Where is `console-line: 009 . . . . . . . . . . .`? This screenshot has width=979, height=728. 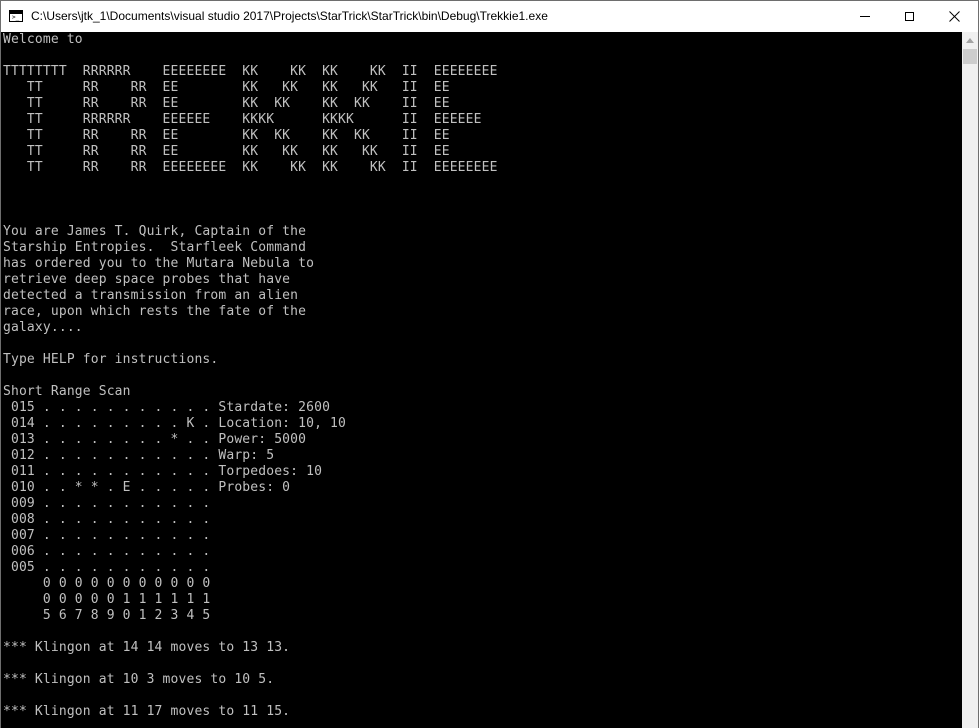
console-line: 009 . . . . . . . . . . . is located at coordinates (107, 503).